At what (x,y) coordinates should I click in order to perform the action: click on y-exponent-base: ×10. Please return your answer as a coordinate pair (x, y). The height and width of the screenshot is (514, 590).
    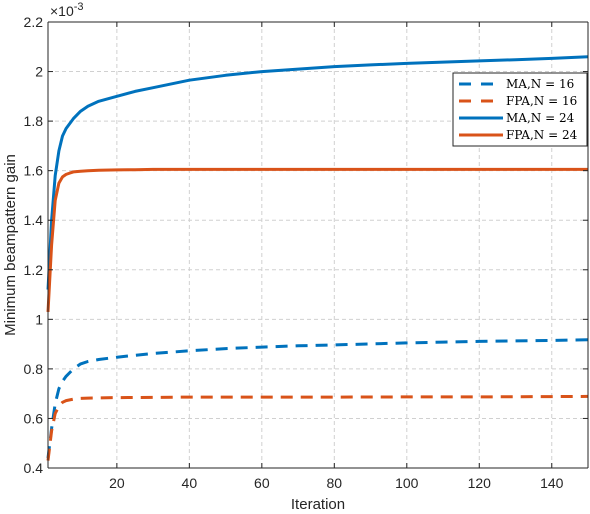
    Looking at the image, I should click on (62, 11).